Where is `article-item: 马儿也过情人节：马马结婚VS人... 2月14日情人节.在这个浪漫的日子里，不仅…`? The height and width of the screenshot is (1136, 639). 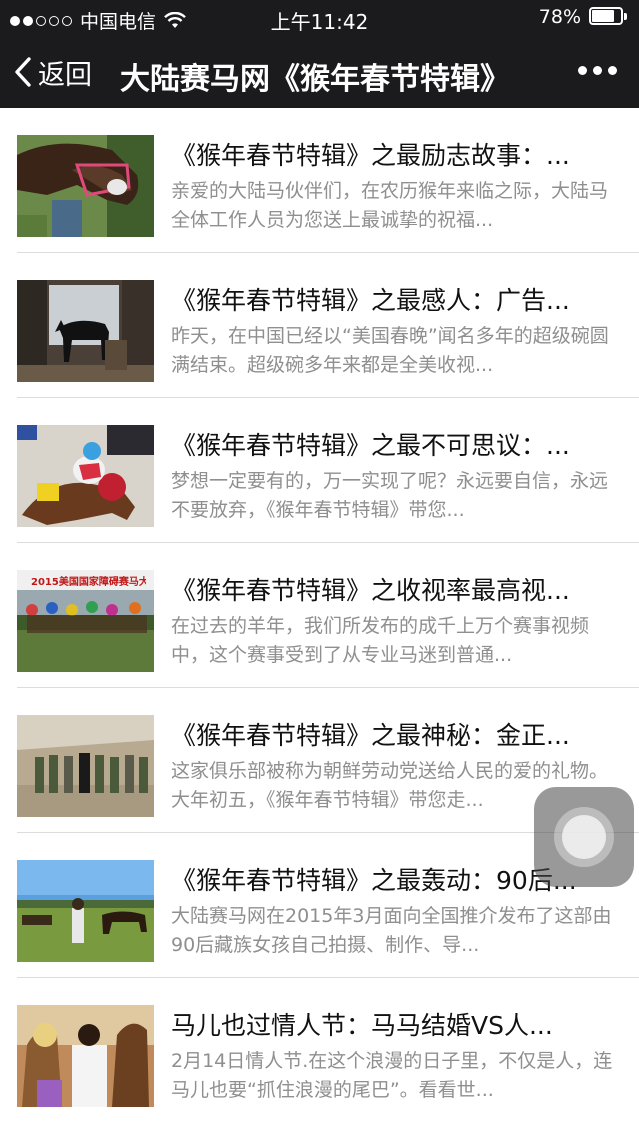 article-item: 马儿也过情人节：马马结婚VS人... 2月14日情人节.在这个浪漫的日子里，不仅… is located at coordinates (319, 1050).